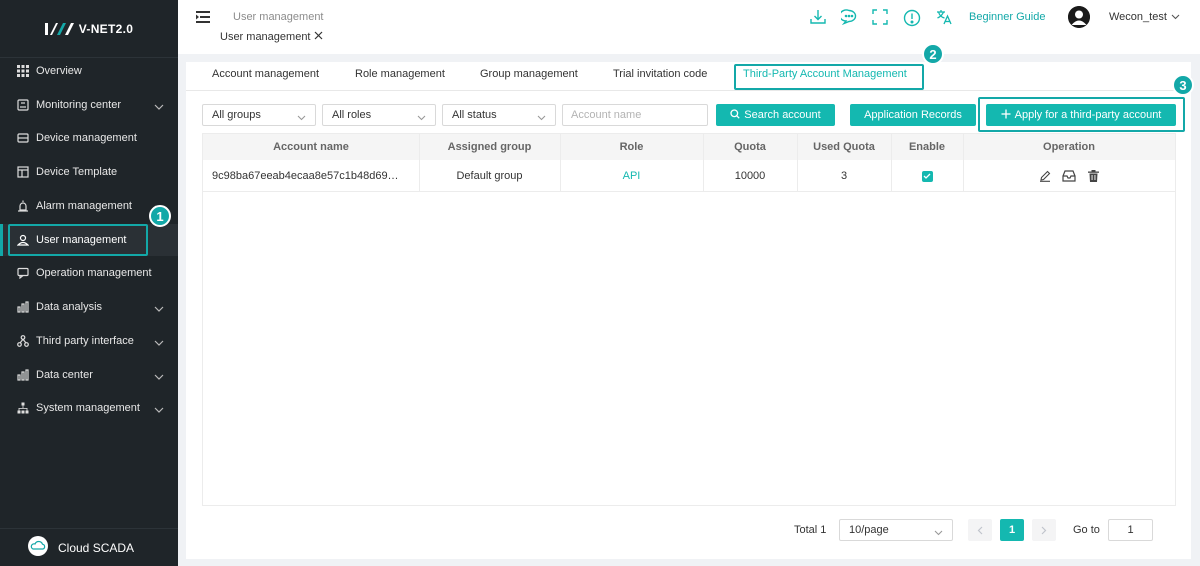  I want to click on role-select: All roles, so click(379, 115).